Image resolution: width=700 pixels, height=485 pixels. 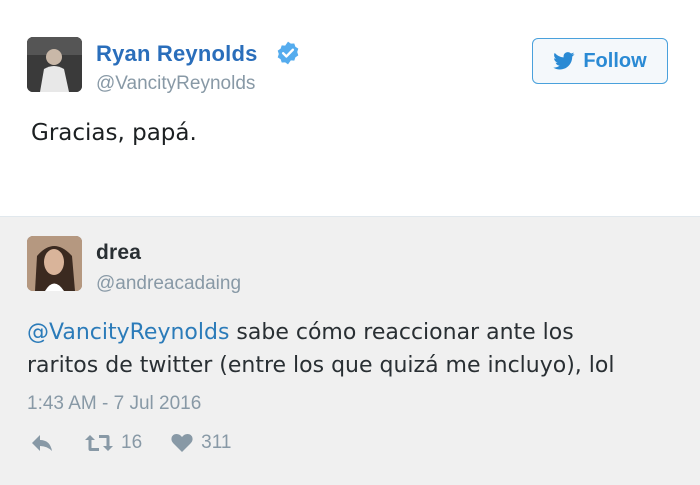 What do you see at coordinates (288, 53) in the screenshot?
I see `verified-badge-icon` at bounding box center [288, 53].